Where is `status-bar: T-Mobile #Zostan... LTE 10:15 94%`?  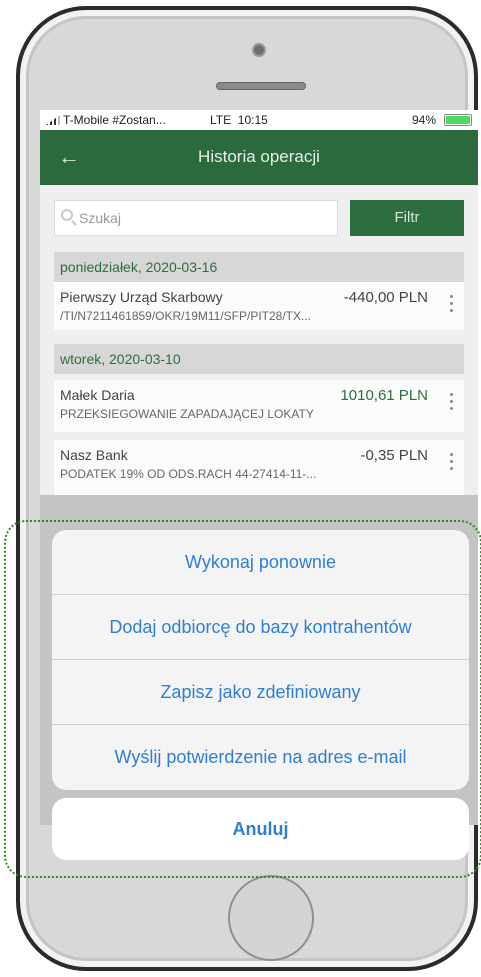 status-bar: T-Mobile #Zostan... LTE 10:15 94% is located at coordinates (259, 120).